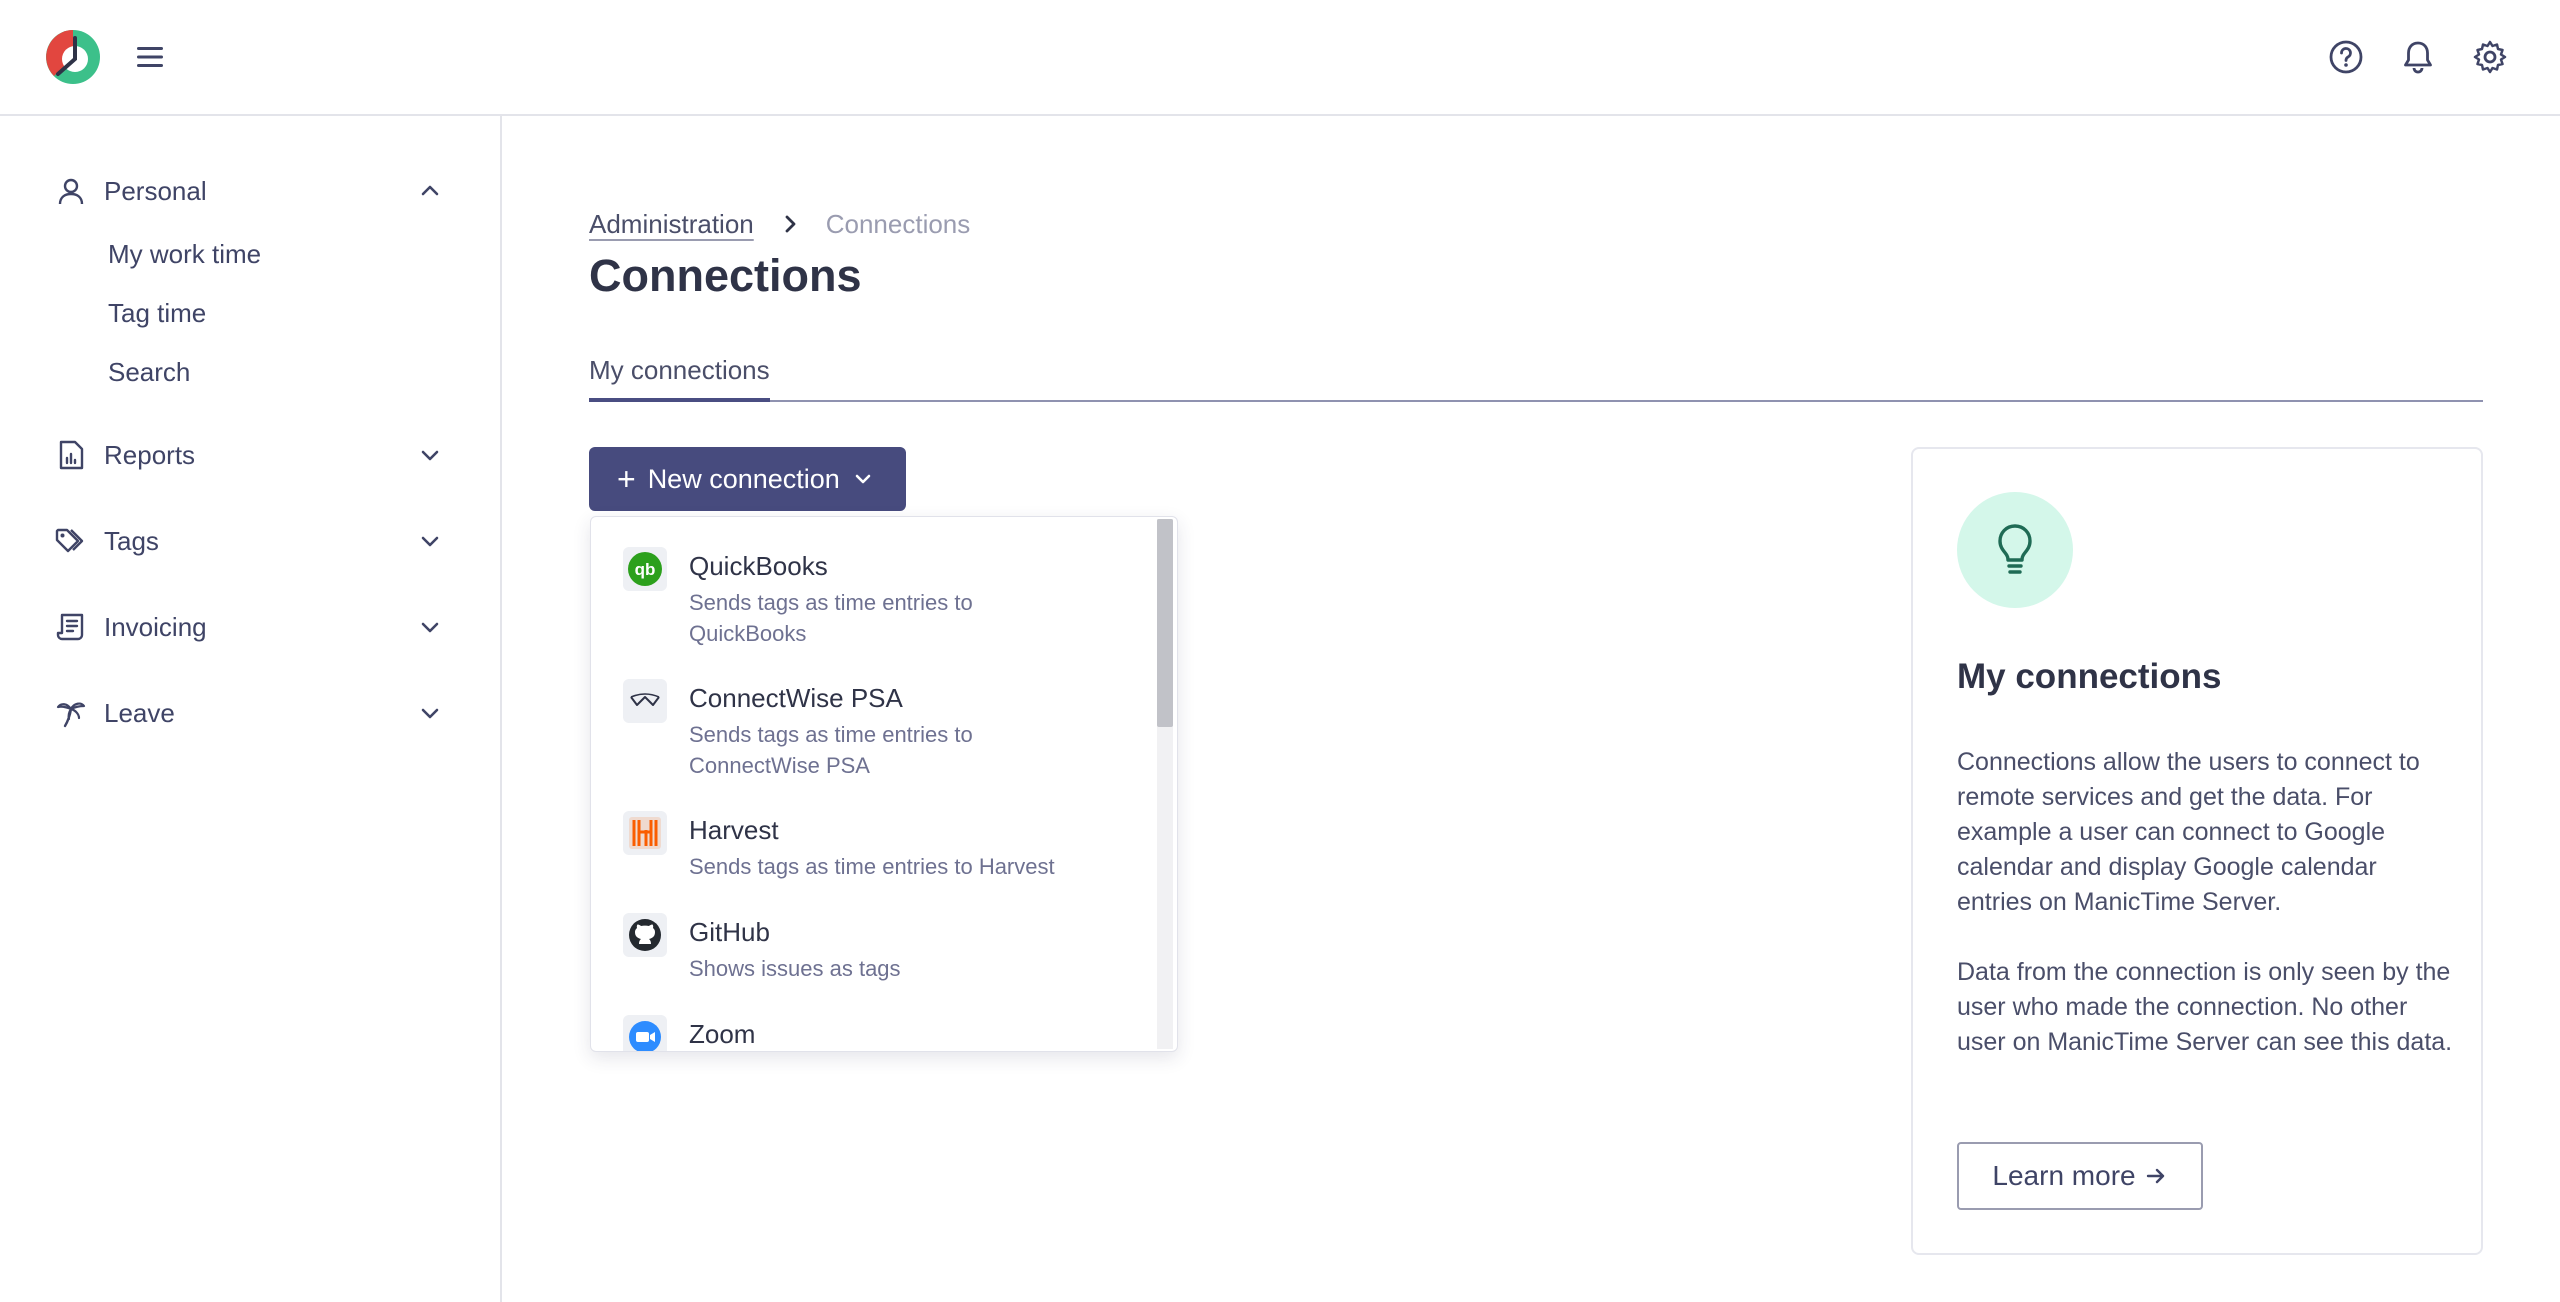  I want to click on harvest-icon, so click(645, 833).